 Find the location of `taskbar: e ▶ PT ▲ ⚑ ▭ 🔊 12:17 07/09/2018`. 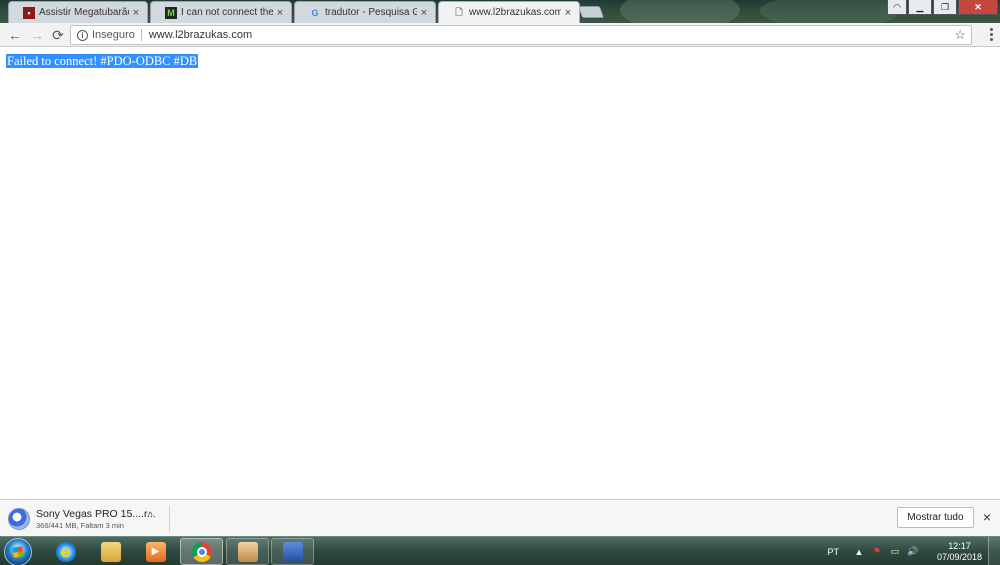

taskbar: e ▶ PT ▲ ⚑ ▭ 🔊 12:17 07/09/2018 is located at coordinates (500, 550).